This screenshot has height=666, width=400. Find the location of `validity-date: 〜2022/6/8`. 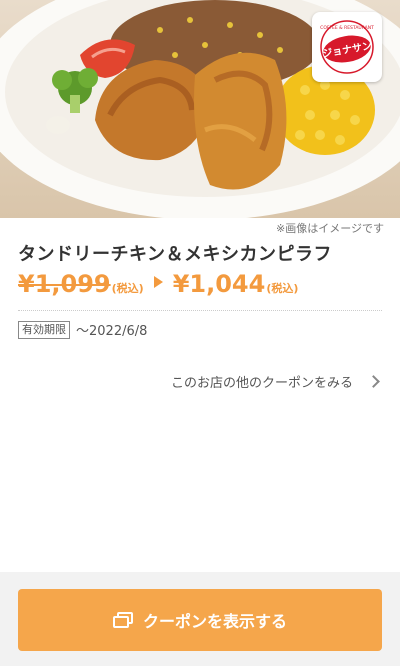

validity-date: 〜2022/6/8 is located at coordinates (112, 331).